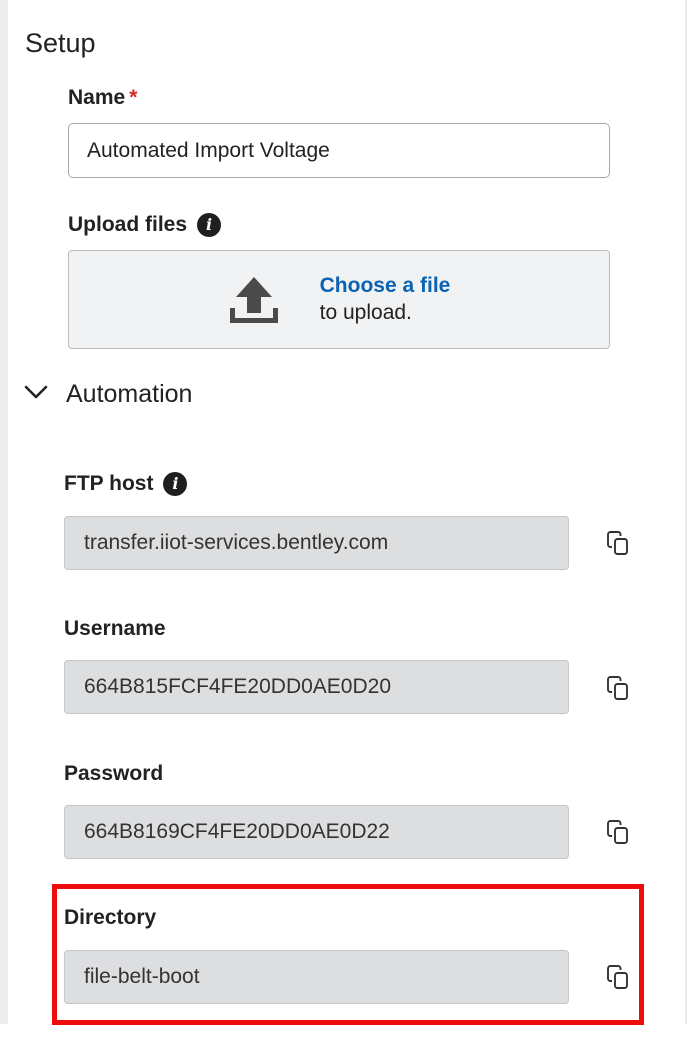  What do you see at coordinates (236, 542) in the screenshot?
I see `ftp-host-value: transfer.iiot-services.bentley.com` at bounding box center [236, 542].